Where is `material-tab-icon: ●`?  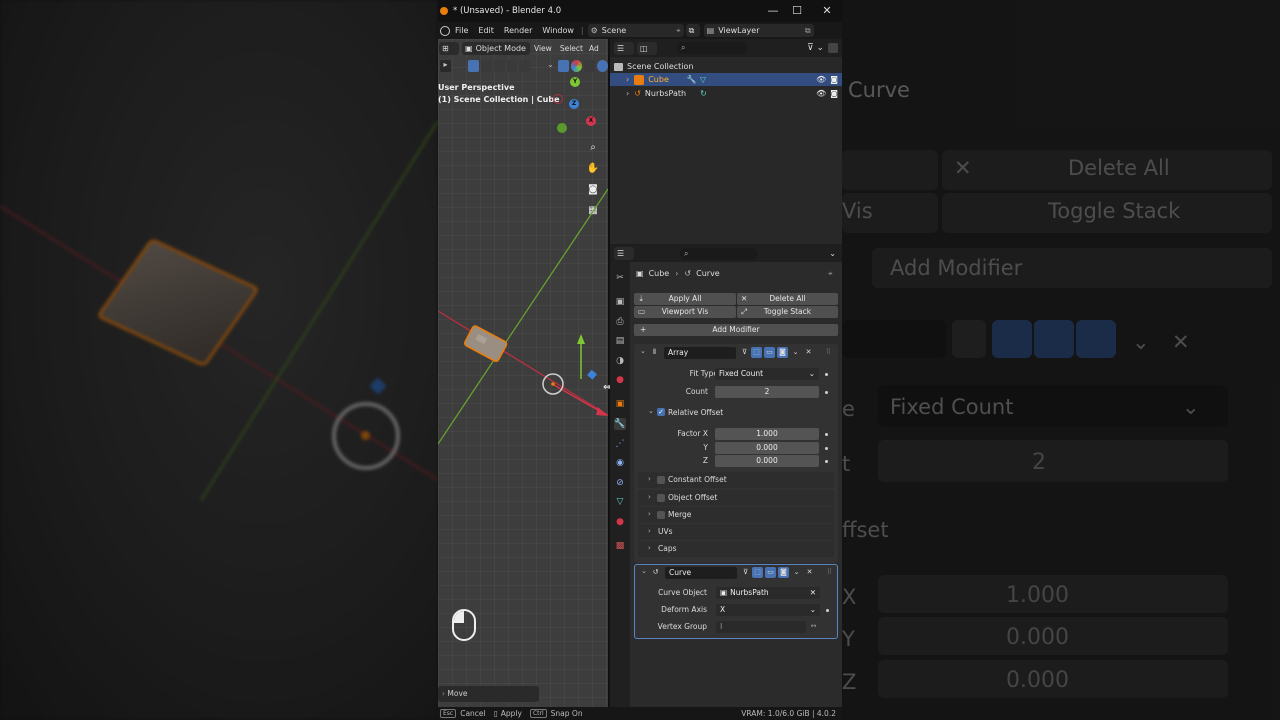
material-tab-icon: ● is located at coordinates (620, 522).